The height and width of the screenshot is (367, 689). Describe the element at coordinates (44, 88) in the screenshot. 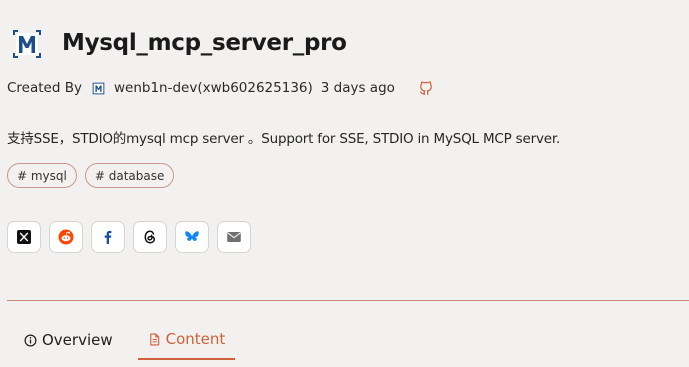

I see `created-by-label: Created By` at that location.